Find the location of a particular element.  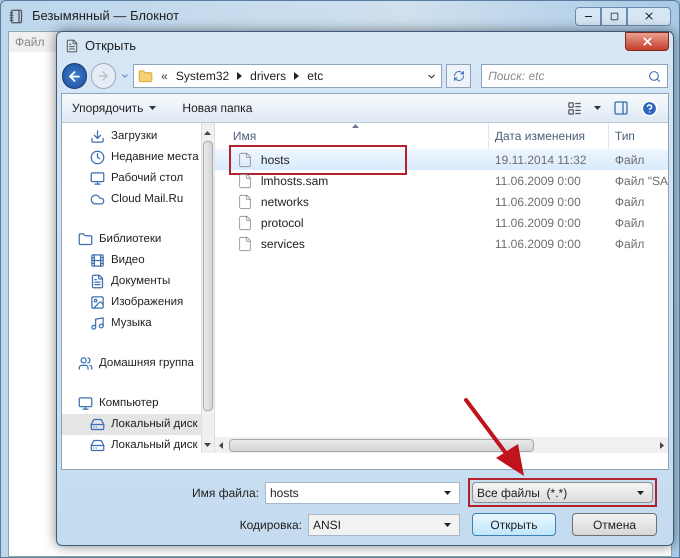

search-icon is located at coordinates (655, 76).